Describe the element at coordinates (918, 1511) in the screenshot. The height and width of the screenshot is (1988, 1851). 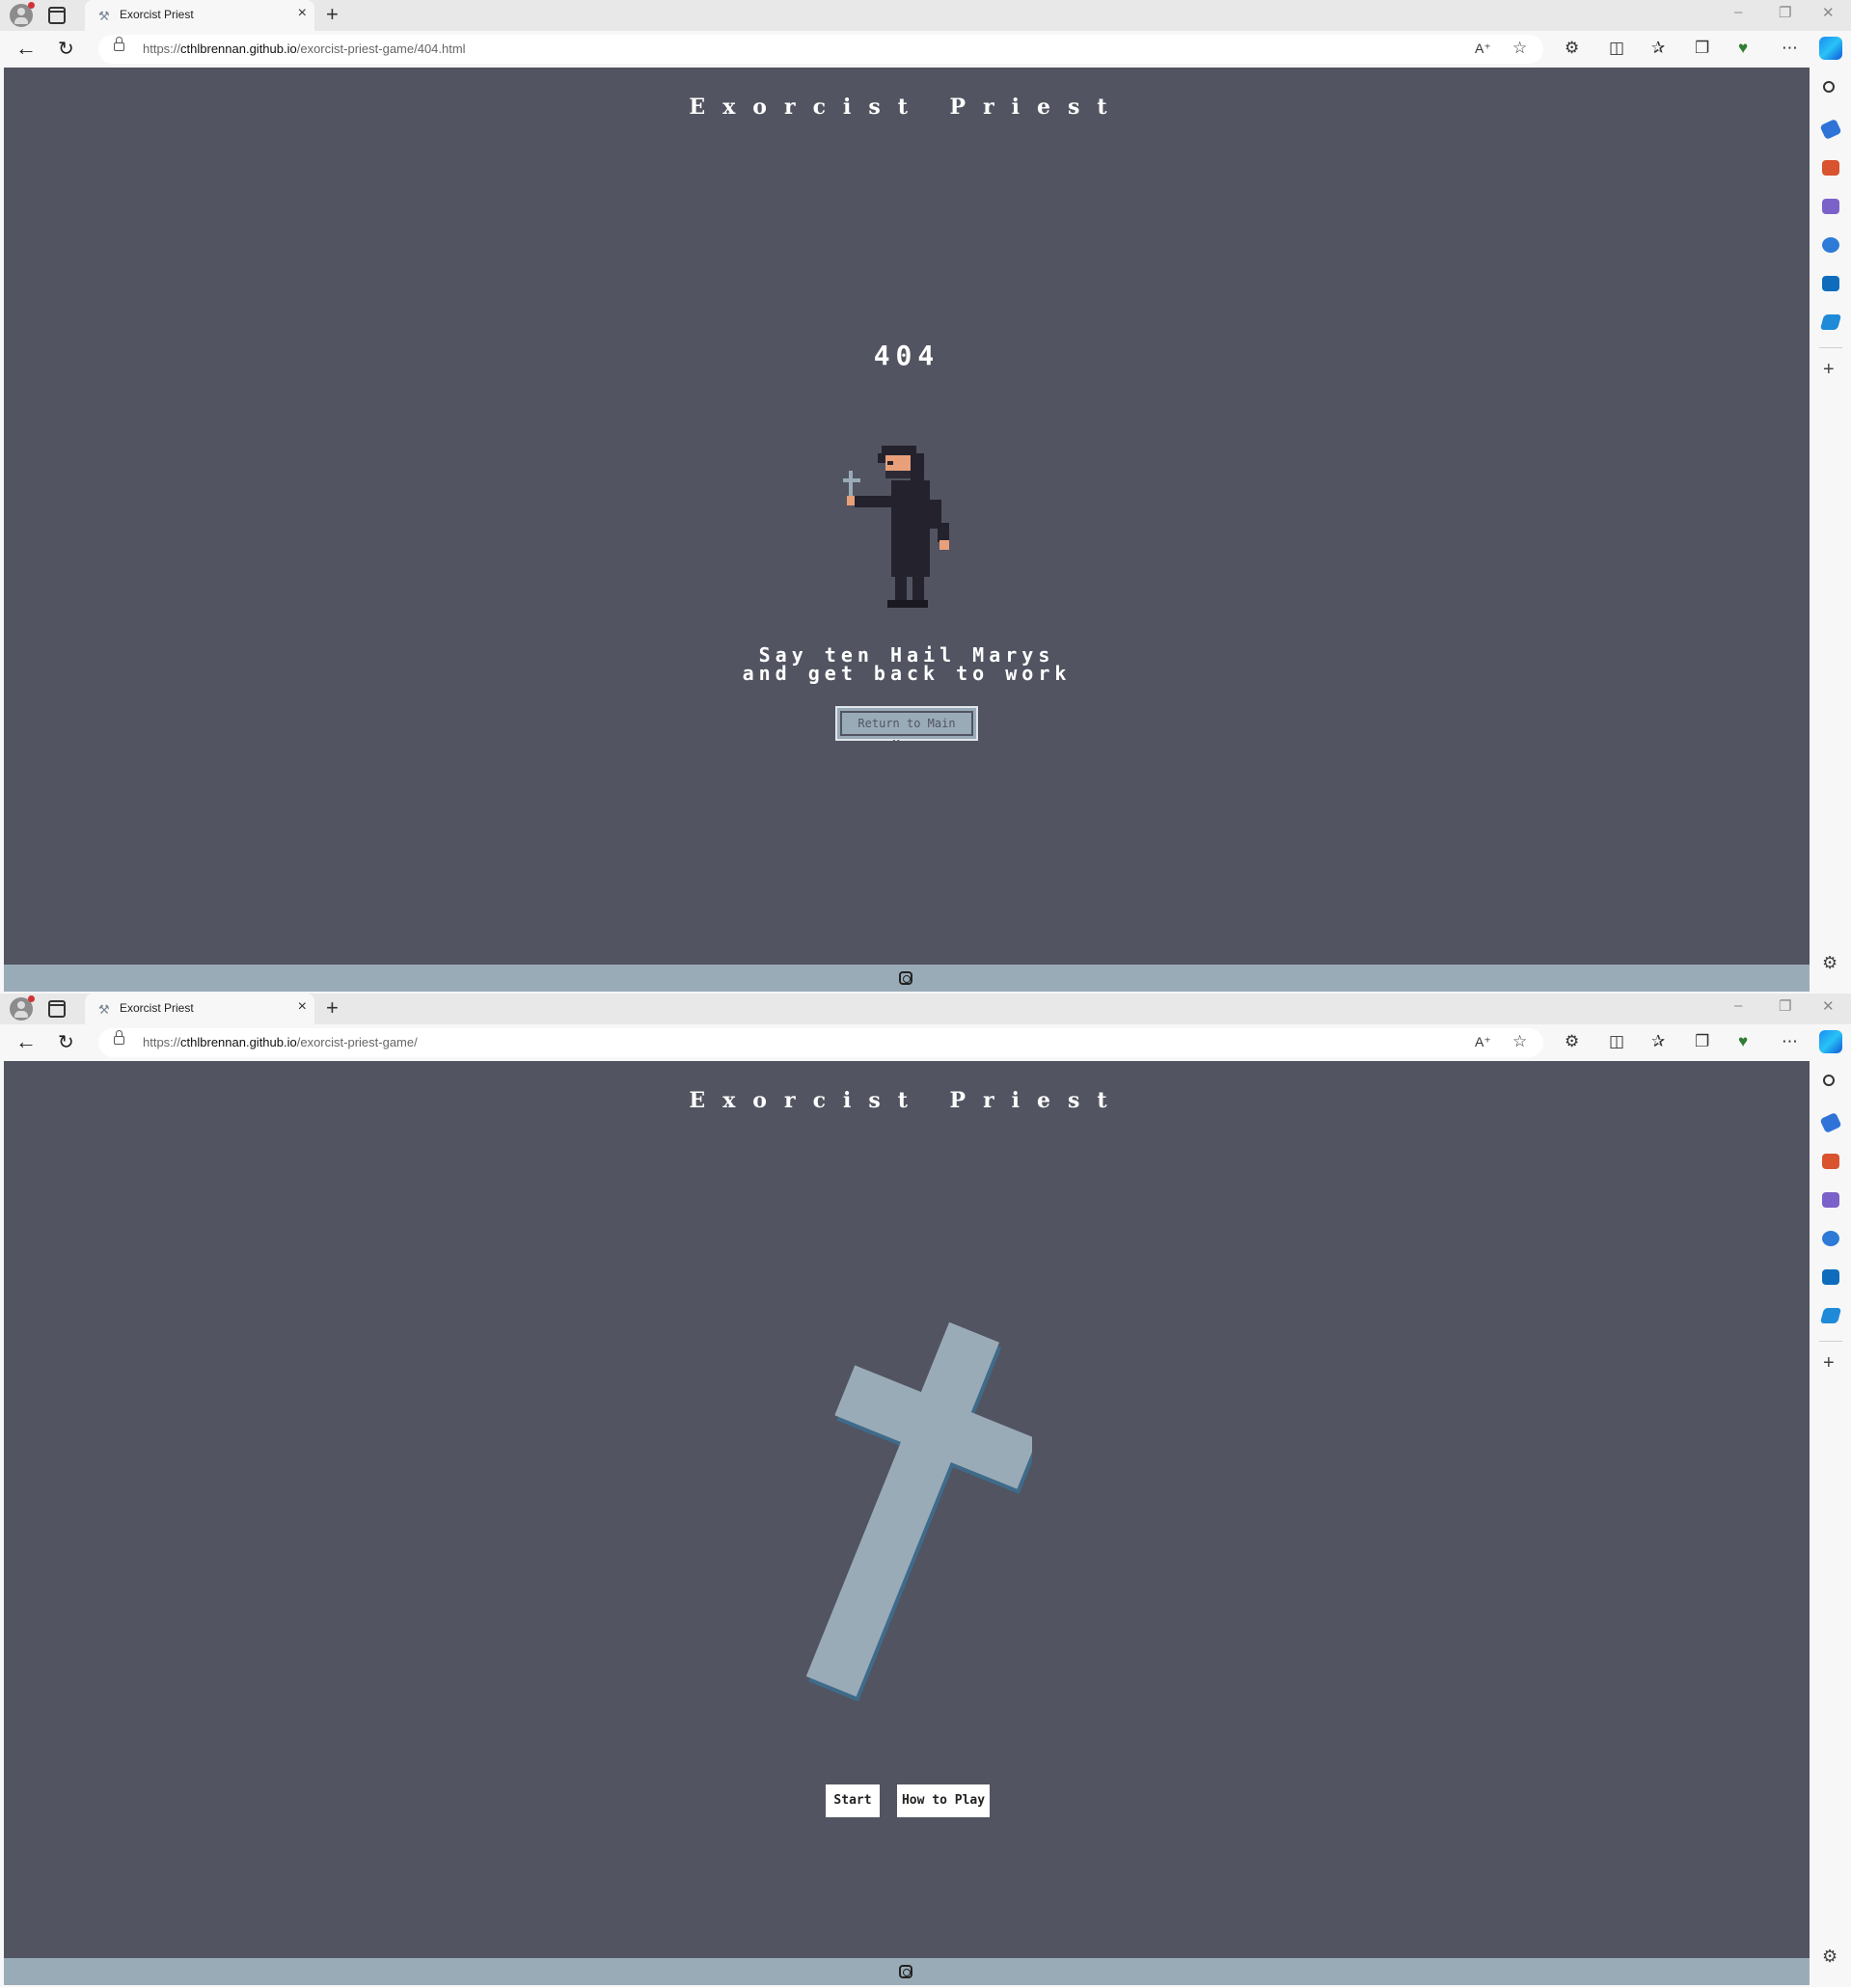
I see `rotating-cross-graphic` at that location.